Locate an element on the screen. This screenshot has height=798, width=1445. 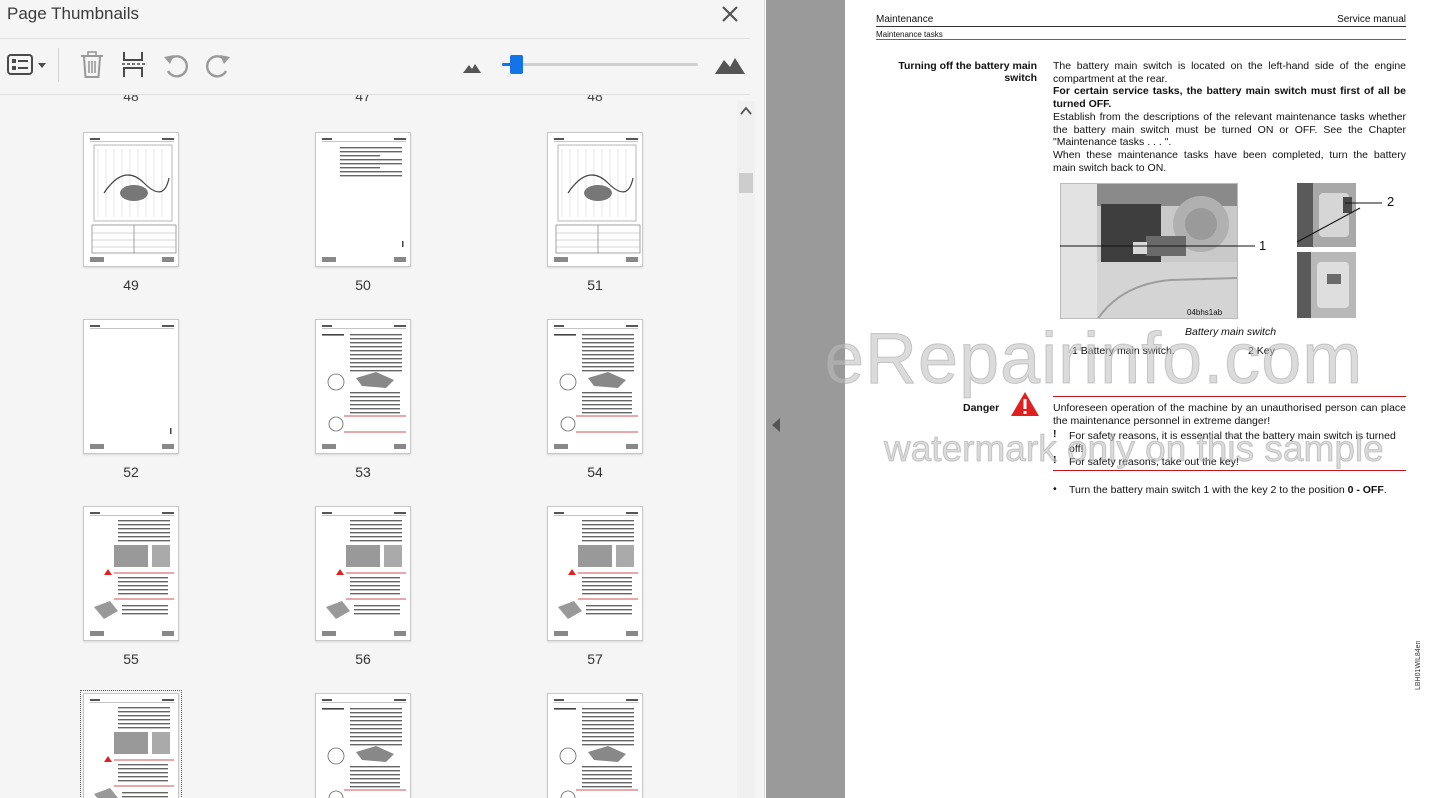
zoom-out-thumbnails-button is located at coordinates (472, 65).